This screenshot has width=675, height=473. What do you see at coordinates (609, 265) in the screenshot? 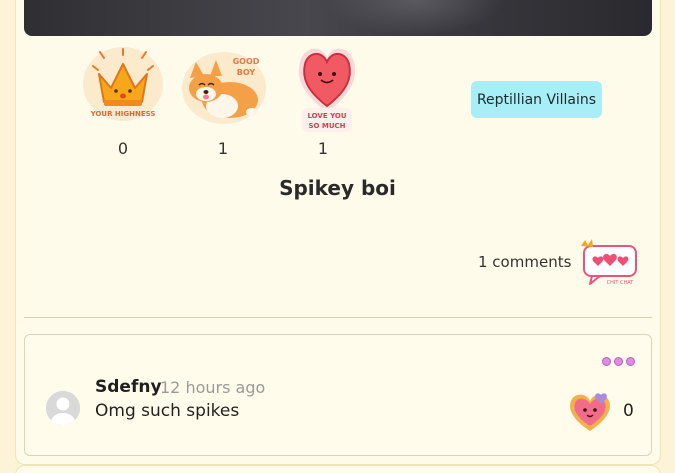
I see `chat-bubble-icon: CHIT CHAT` at bounding box center [609, 265].